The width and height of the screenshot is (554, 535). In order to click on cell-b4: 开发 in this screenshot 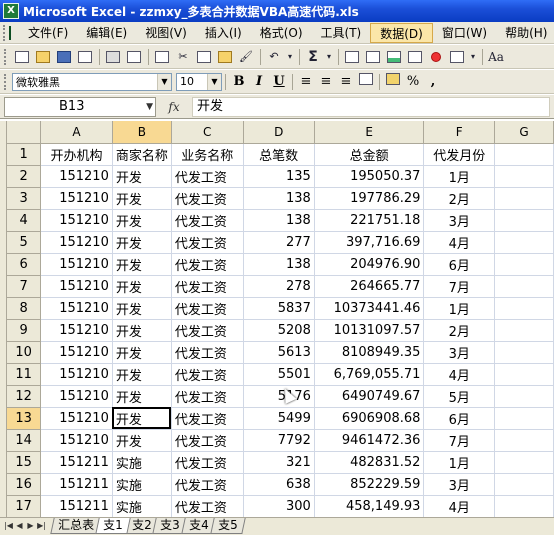, I will do `click(142, 220)`.